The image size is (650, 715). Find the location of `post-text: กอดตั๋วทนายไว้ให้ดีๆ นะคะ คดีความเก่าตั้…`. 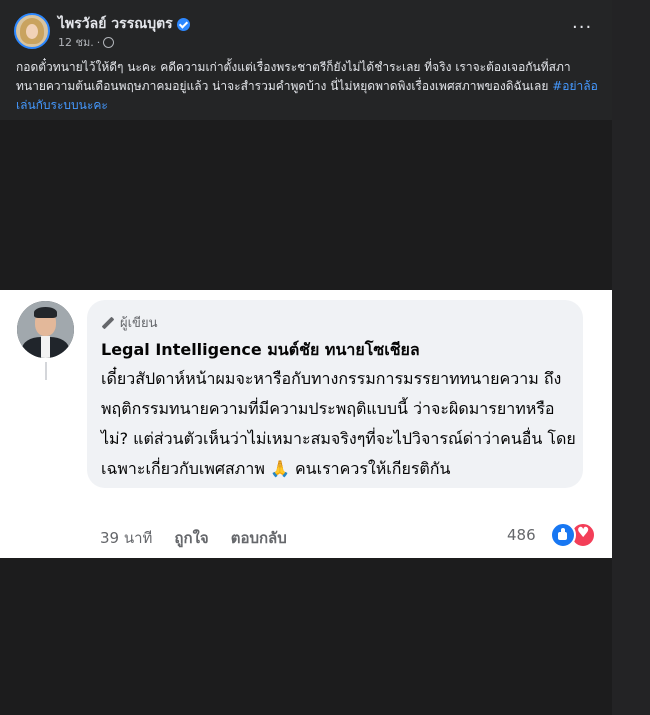

post-text: กอดตั๋วทนายไว้ให้ดีๆ นะคะ คดีความเก่าตั้… is located at coordinates (308, 86).